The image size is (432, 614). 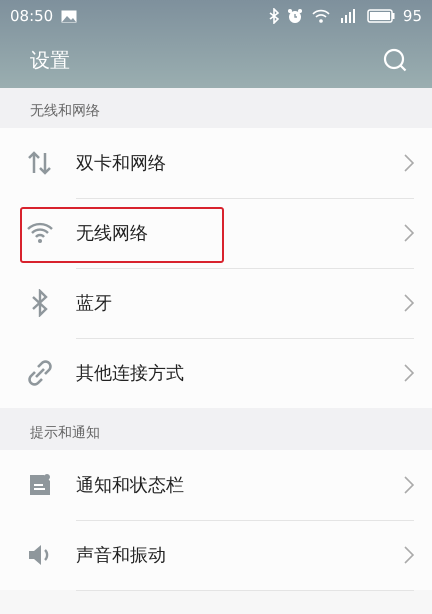 I want to click on notification-icon, so click(x=40, y=485).